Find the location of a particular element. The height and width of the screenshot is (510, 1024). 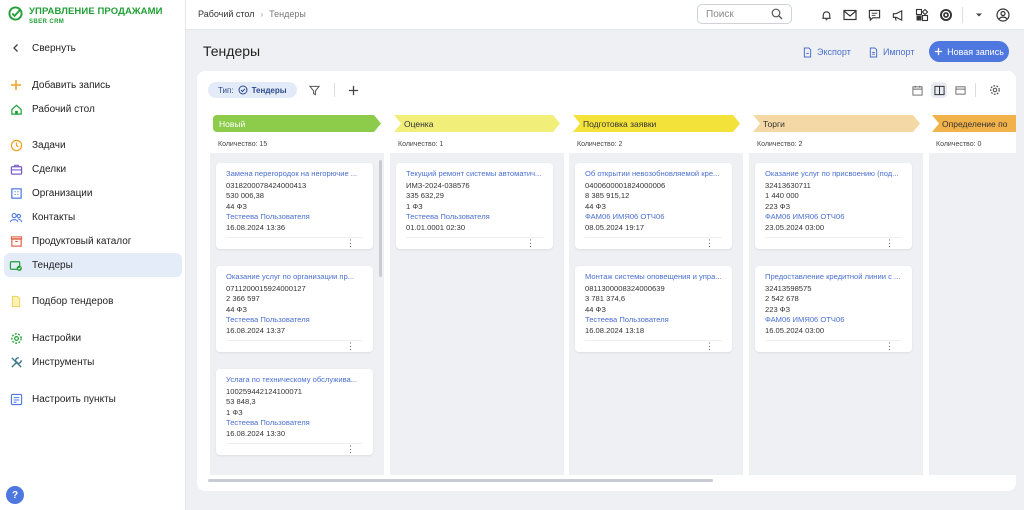

sidebar-item-tender-search: Подбор тендеров is located at coordinates (93, 301).